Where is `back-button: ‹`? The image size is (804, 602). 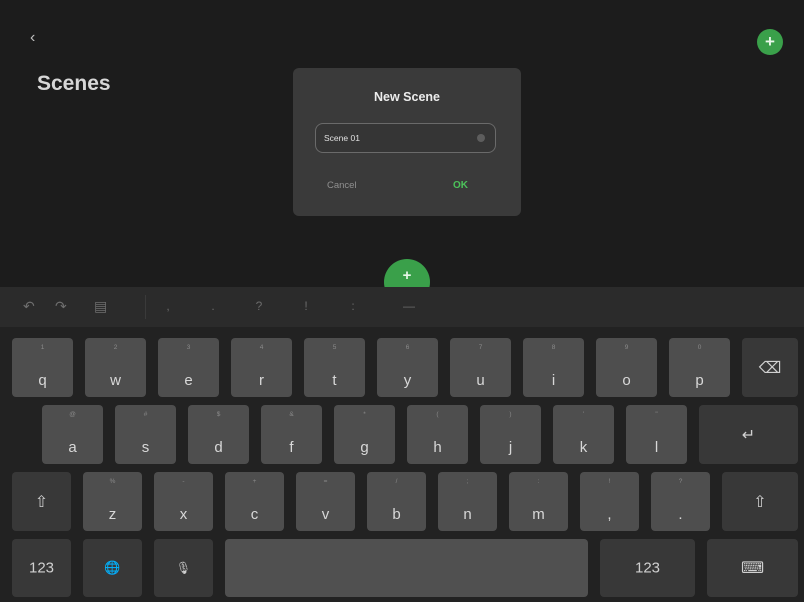
back-button: ‹ is located at coordinates (40, 38).